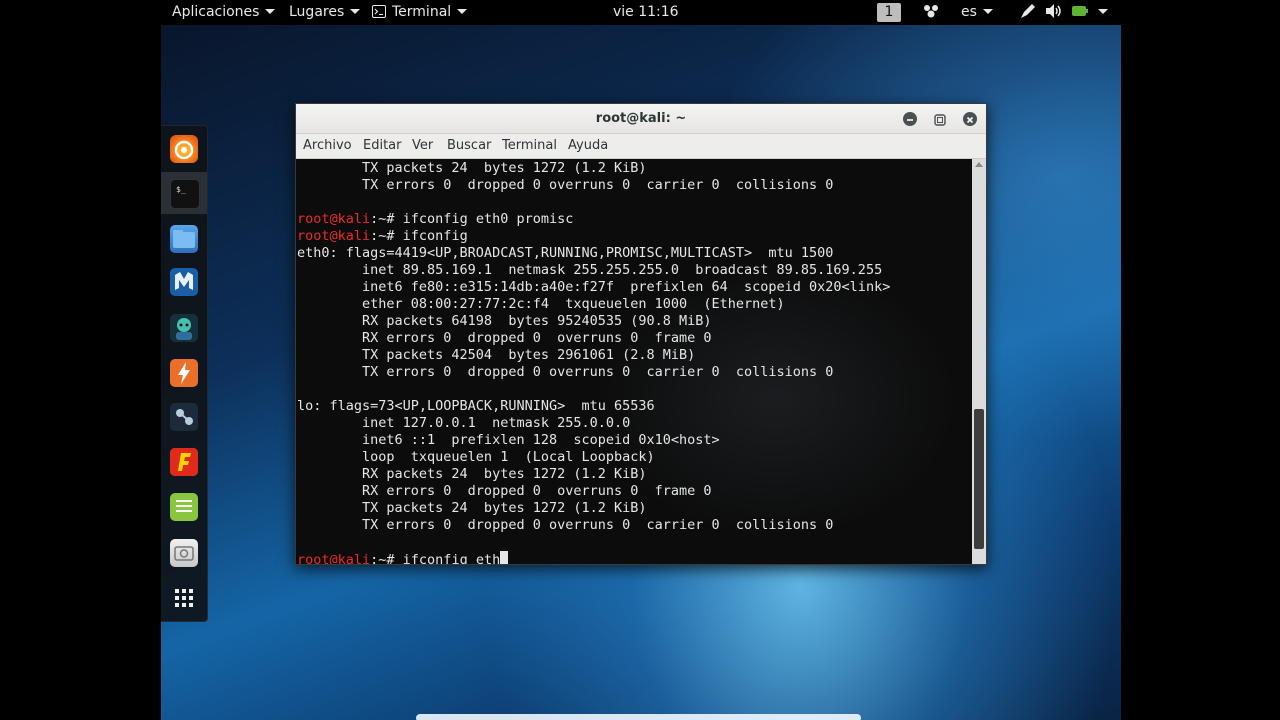 Image resolution: width=1280 pixels, height=720 pixels. I want to click on menu-buscar: Buscar, so click(469, 146).